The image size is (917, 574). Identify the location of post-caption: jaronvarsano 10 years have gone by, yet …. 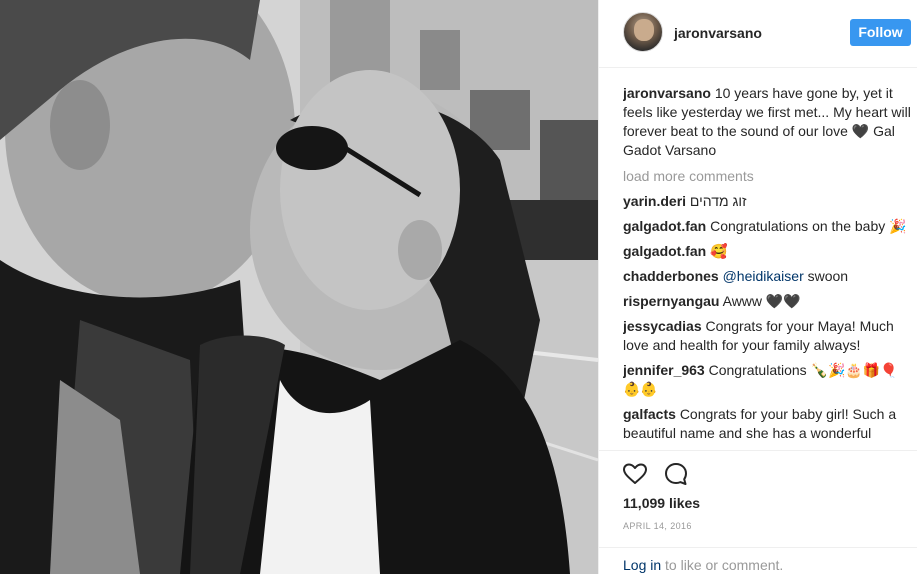
(767, 122).